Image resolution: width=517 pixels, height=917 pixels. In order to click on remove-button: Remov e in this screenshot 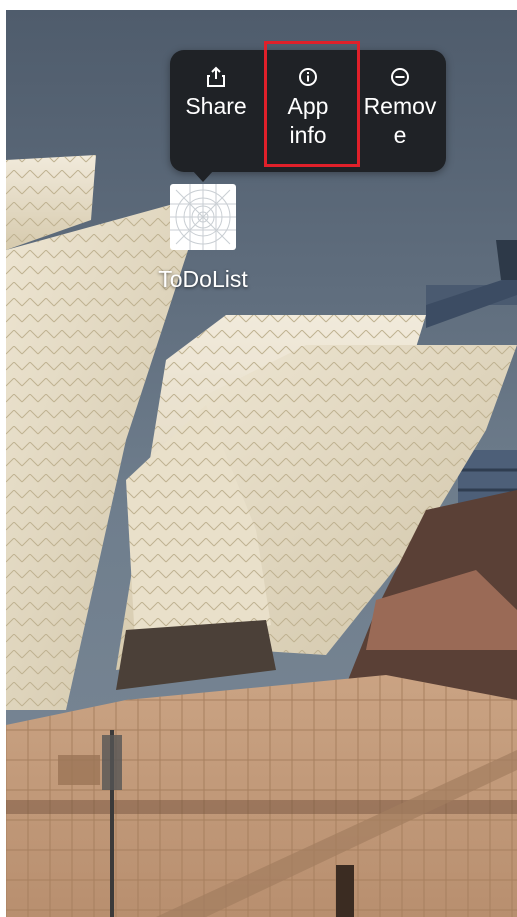, I will do `click(400, 111)`.